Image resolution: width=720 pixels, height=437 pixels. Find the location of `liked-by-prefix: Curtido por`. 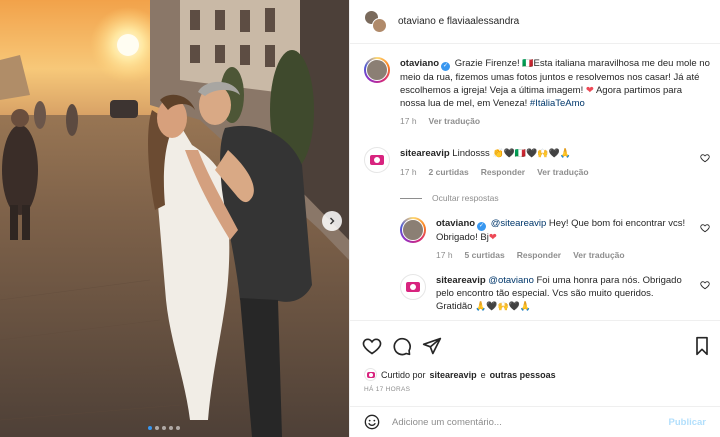

liked-by-prefix: Curtido por is located at coordinates (403, 374).